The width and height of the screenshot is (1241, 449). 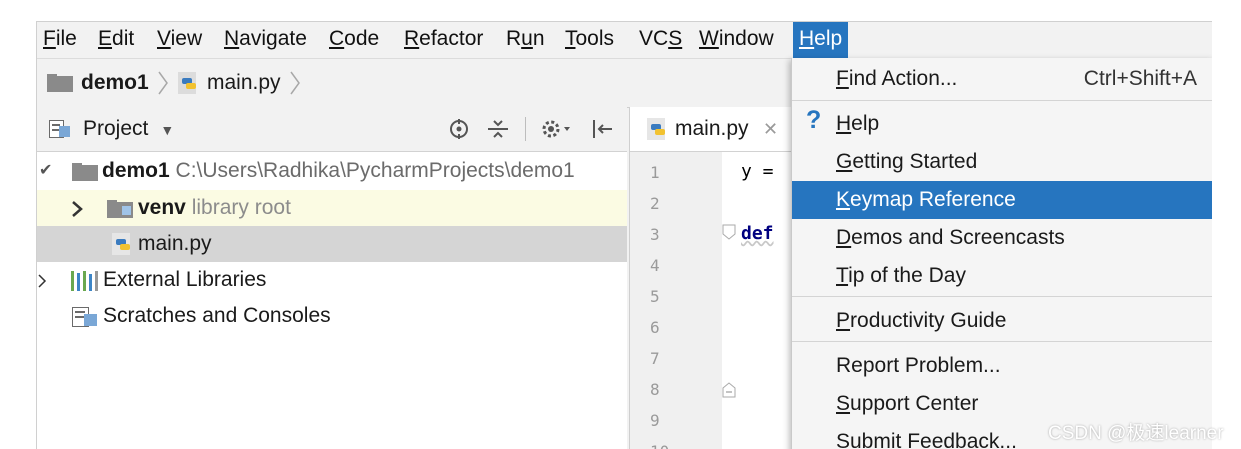 I want to click on menu-window: Window, so click(x=736, y=40).